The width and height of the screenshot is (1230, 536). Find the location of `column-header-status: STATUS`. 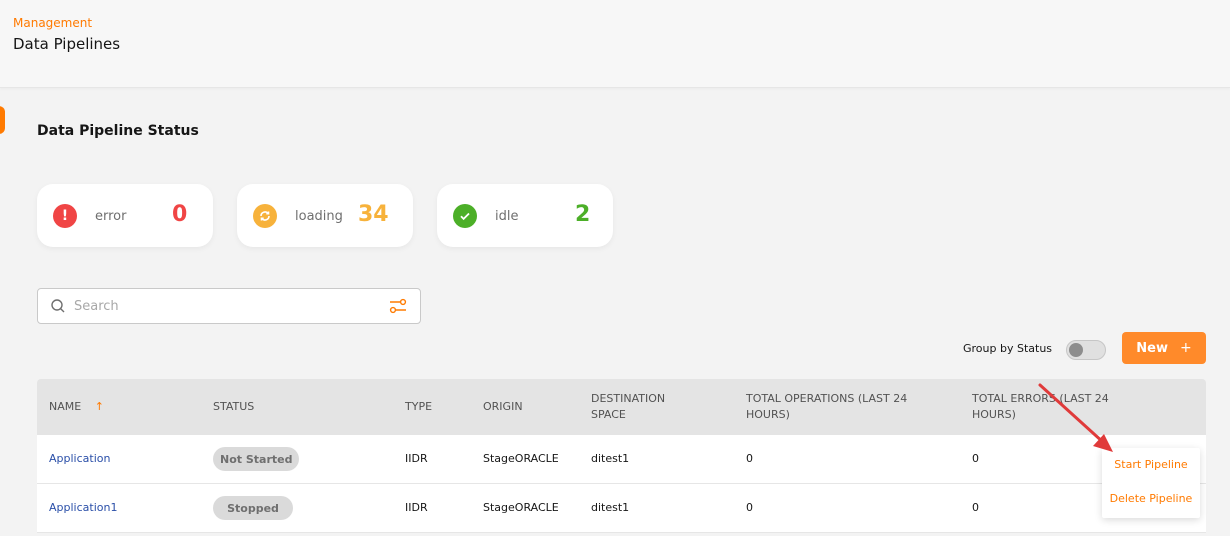

column-header-status: STATUS is located at coordinates (234, 406).